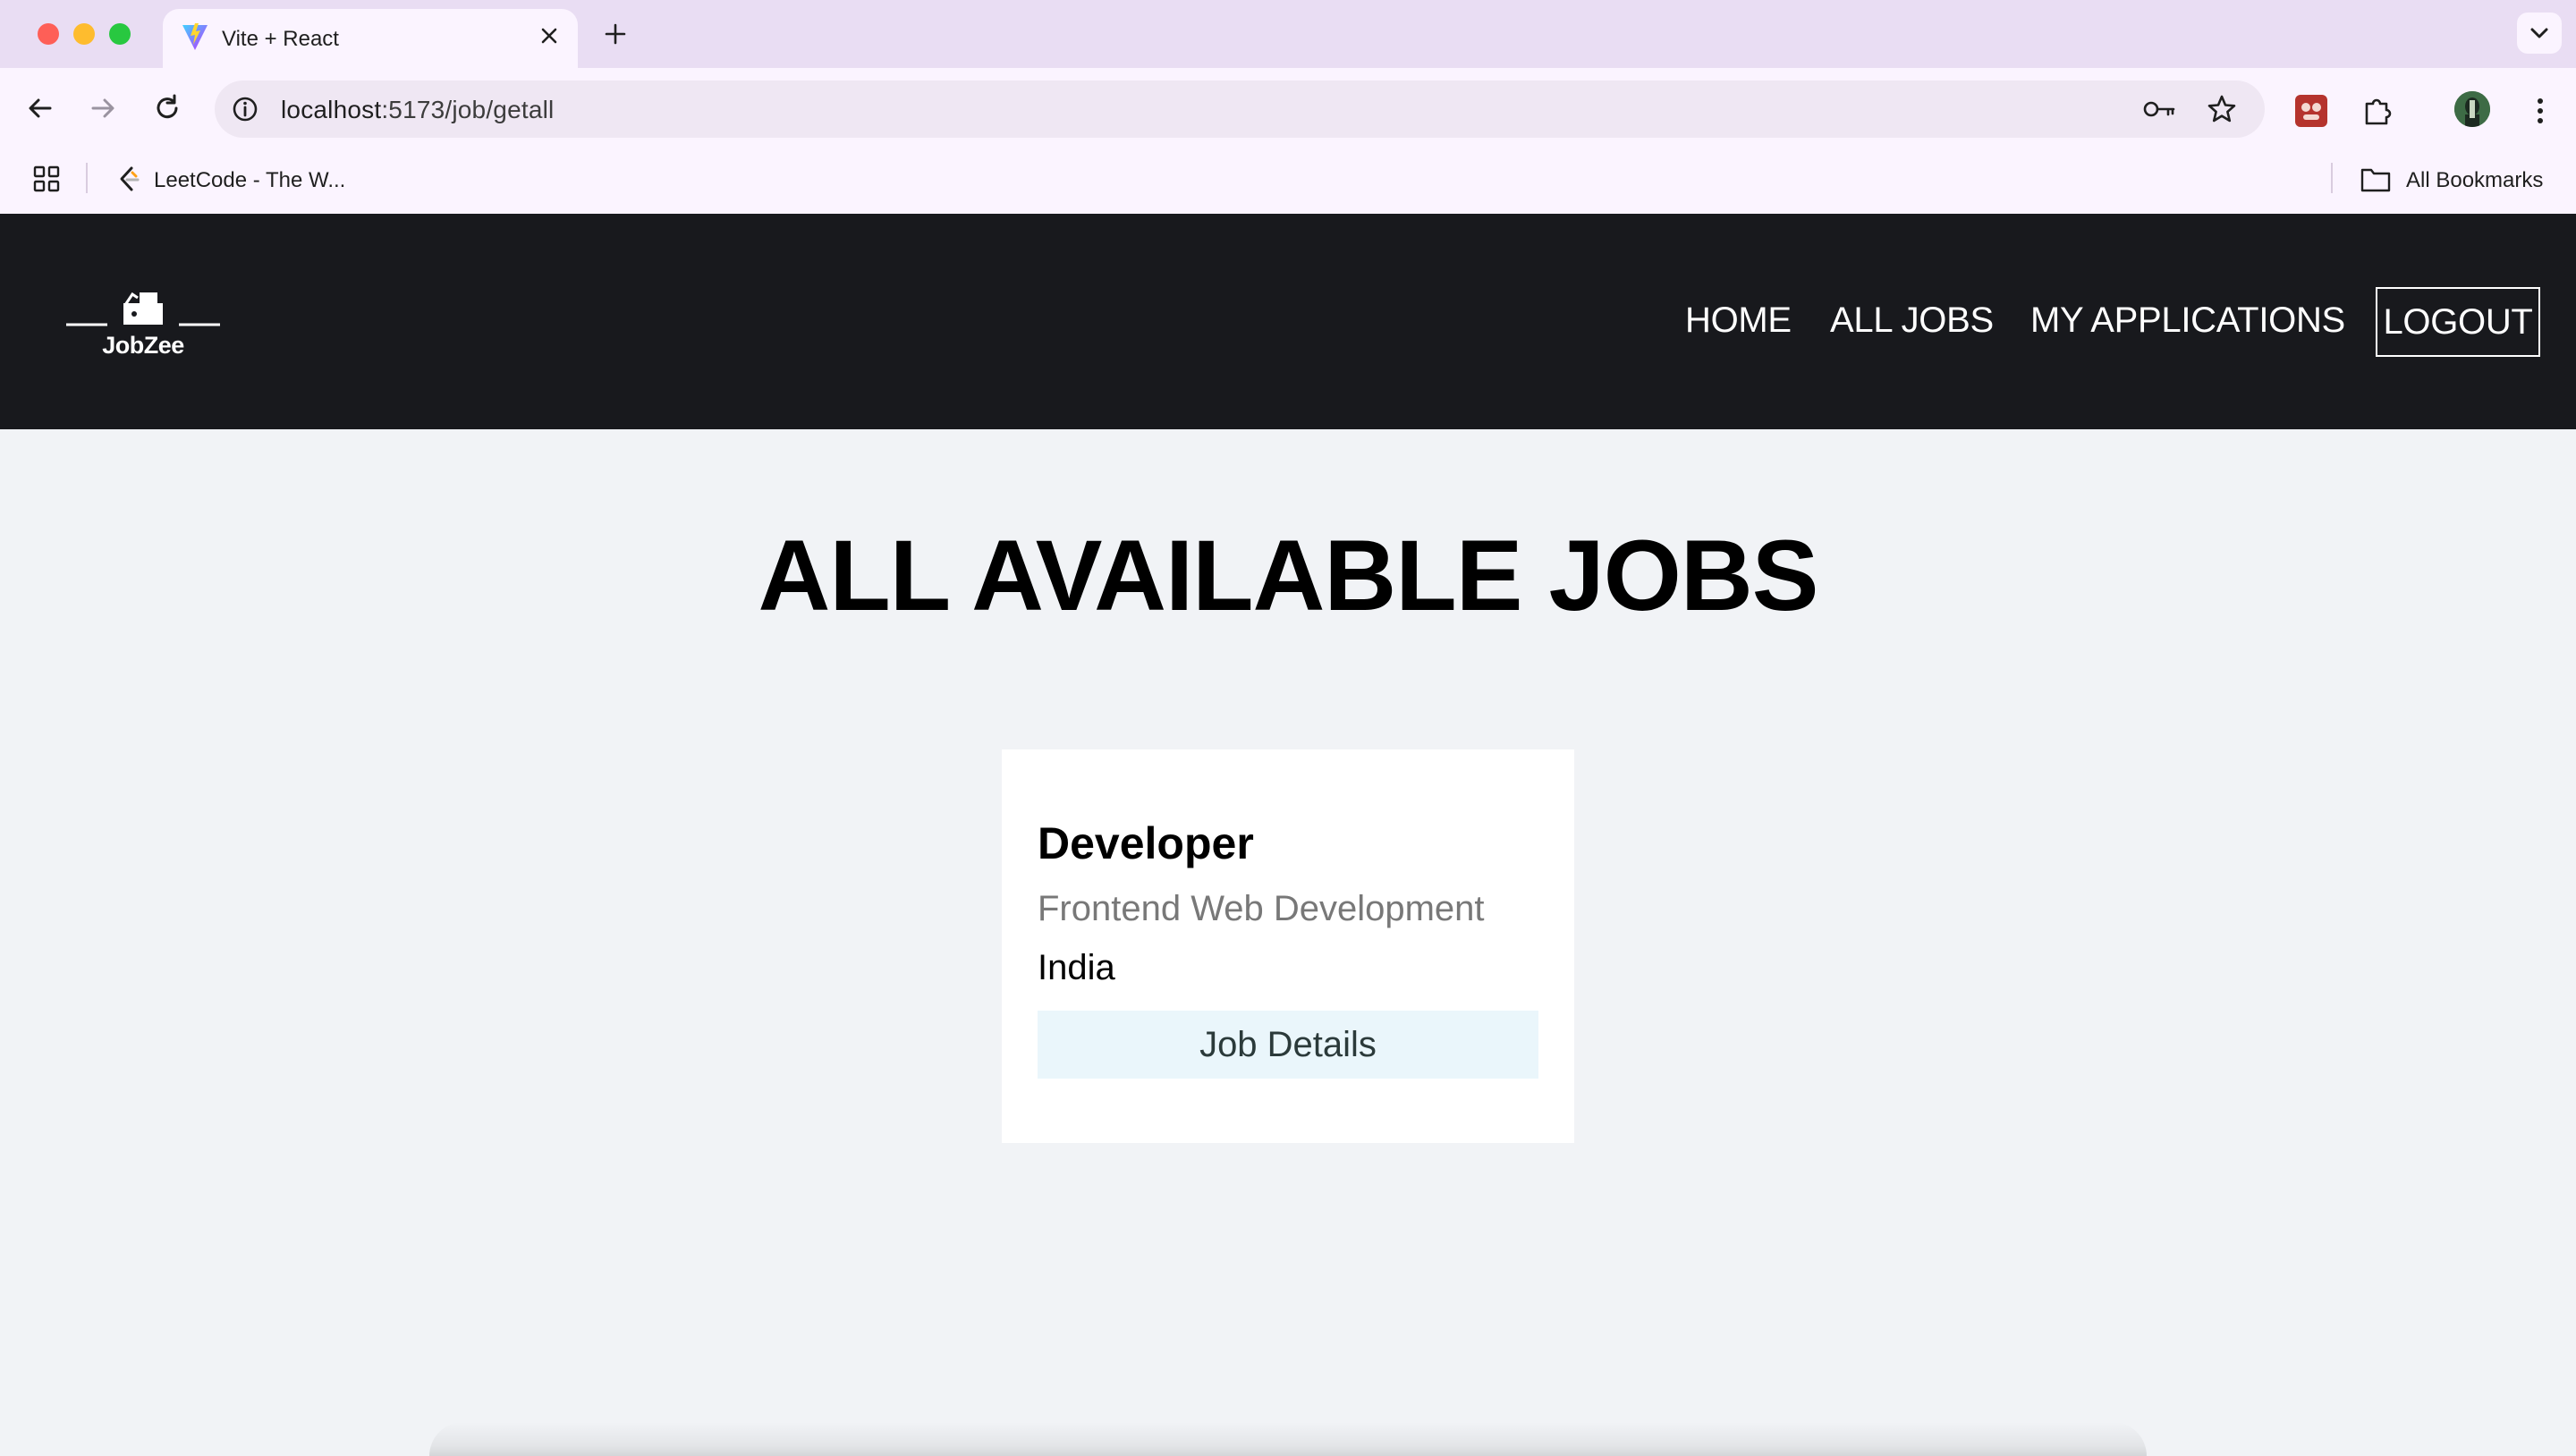  Describe the element at coordinates (2475, 180) in the screenshot. I see `all-bookmarks-label: All Bookmarks` at that location.